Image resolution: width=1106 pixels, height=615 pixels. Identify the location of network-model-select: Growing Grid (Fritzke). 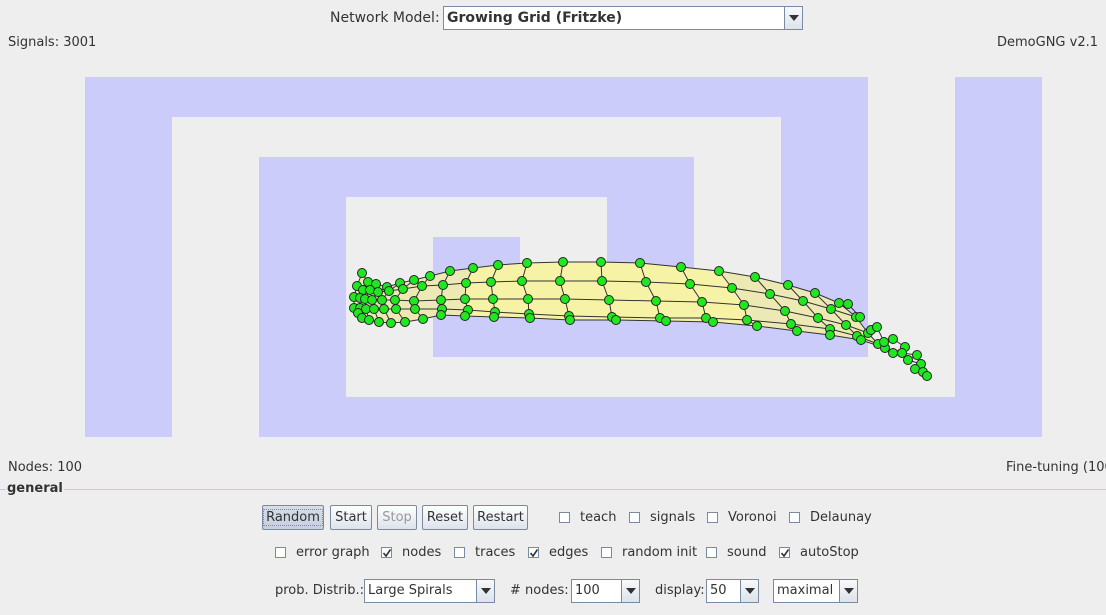
(623, 18).